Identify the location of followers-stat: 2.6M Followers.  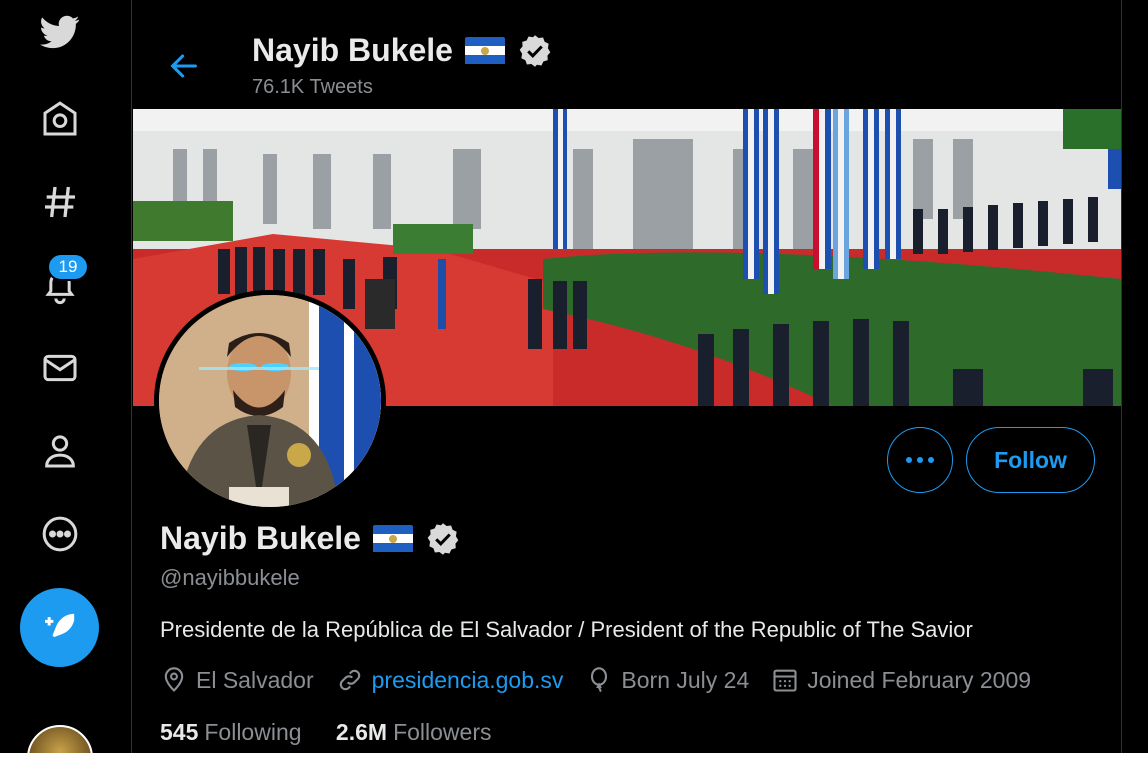
(414, 732).